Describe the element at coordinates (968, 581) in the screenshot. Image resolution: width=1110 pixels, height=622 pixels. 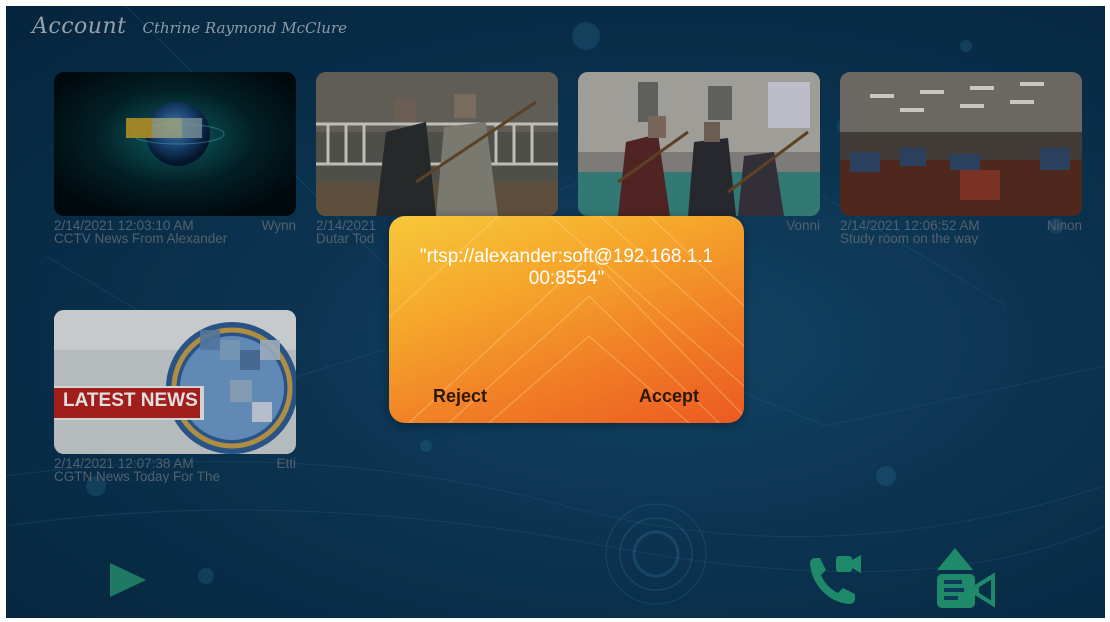
I see `upload-video-icon` at that location.